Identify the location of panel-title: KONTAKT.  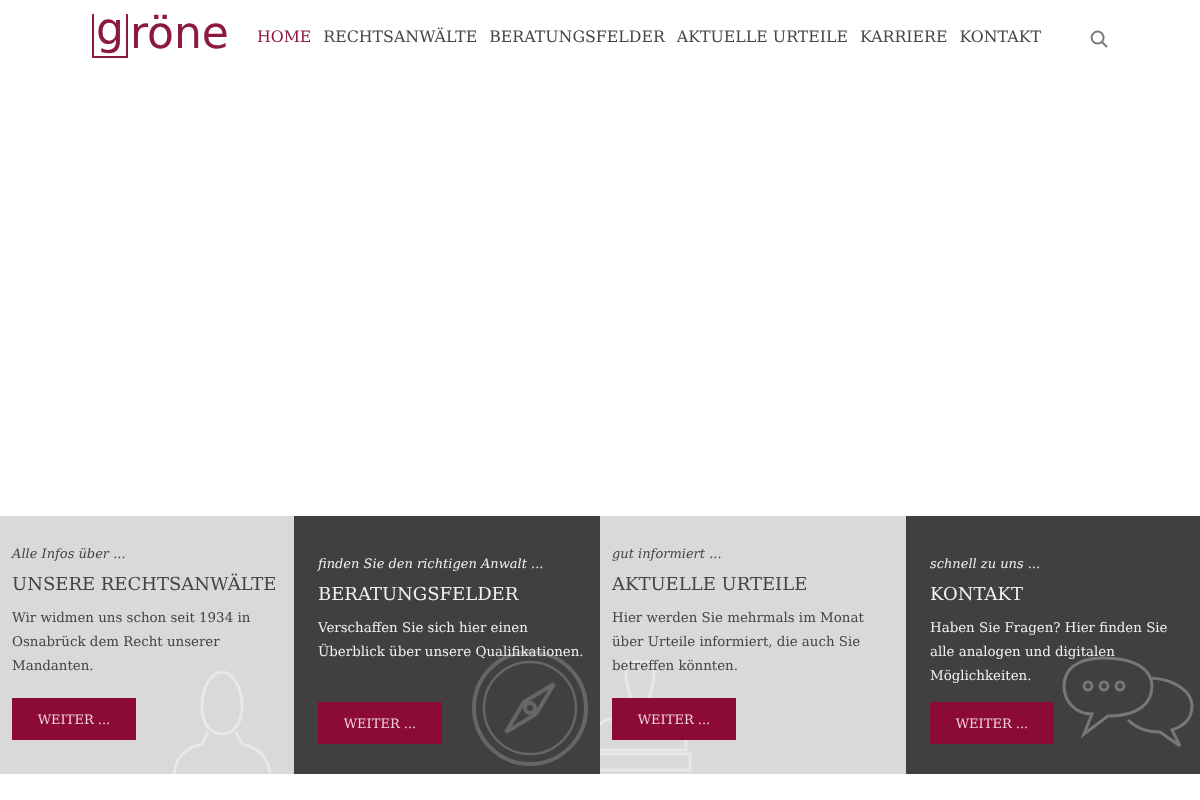
(977, 596).